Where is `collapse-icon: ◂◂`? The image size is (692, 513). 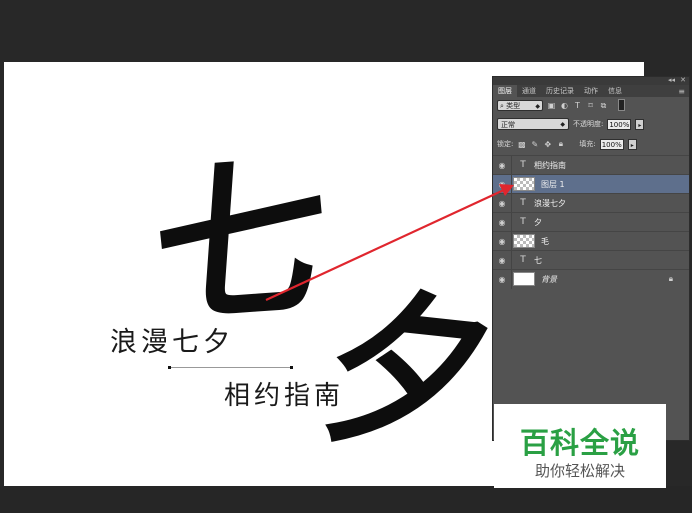
collapse-icon: ◂◂ is located at coordinates (671, 80).